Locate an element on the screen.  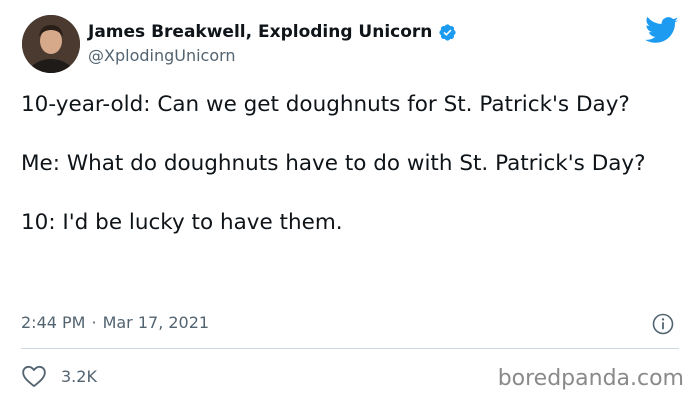
avatar is located at coordinates (51, 44).